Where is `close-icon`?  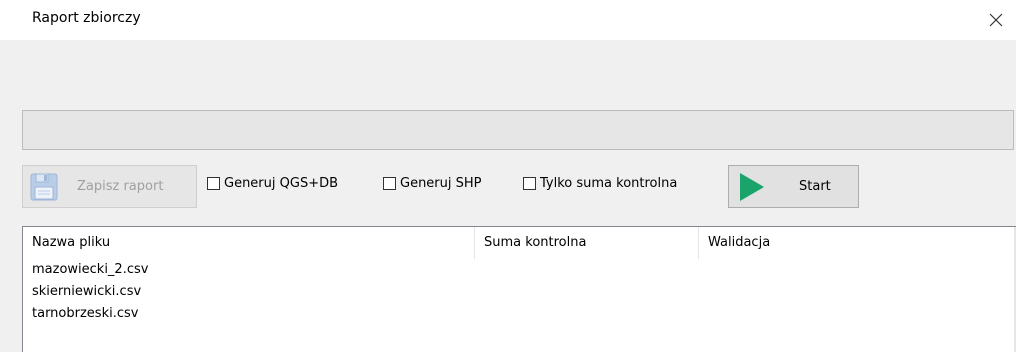
close-icon is located at coordinates (996, 20).